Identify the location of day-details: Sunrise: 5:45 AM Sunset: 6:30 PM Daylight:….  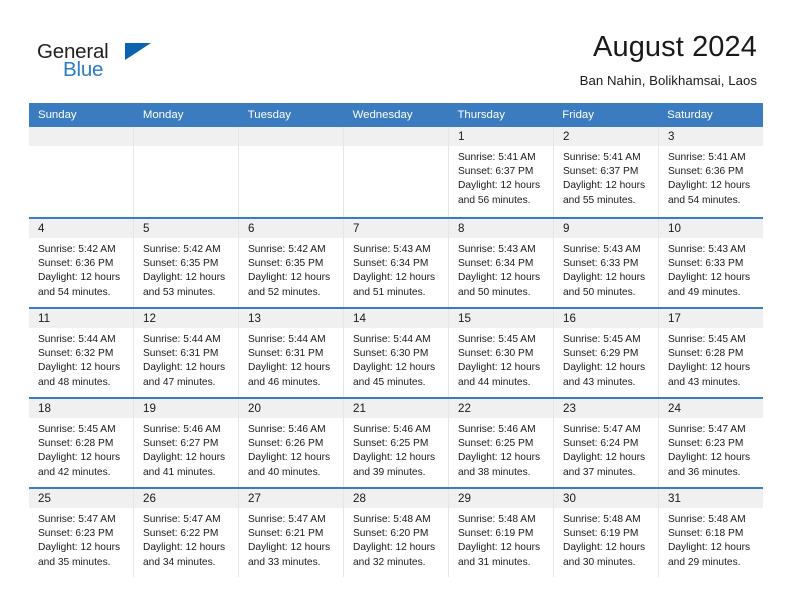
(501, 359).